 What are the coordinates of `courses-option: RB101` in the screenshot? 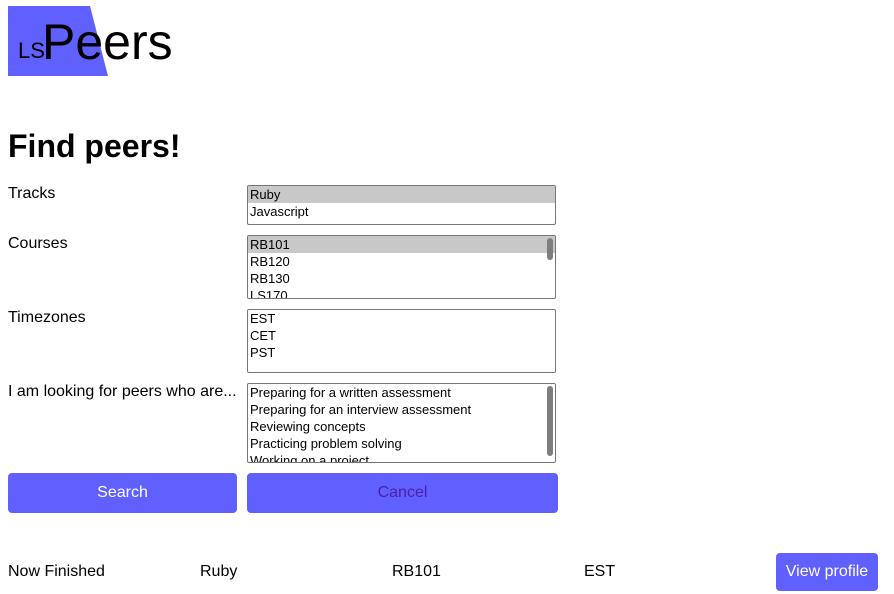 It's located at (401, 244).